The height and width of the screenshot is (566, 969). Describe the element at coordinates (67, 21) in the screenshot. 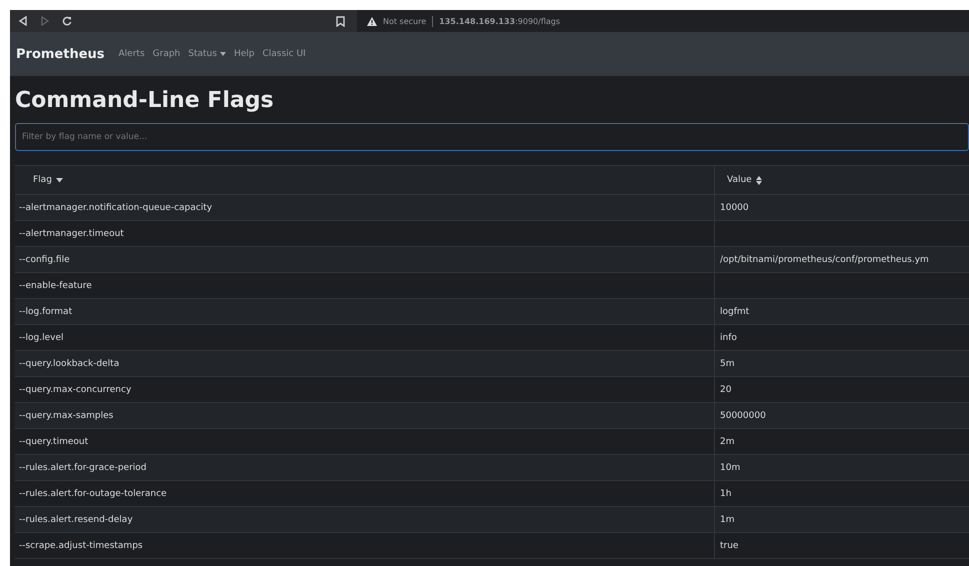

I see `reload-icon` at that location.